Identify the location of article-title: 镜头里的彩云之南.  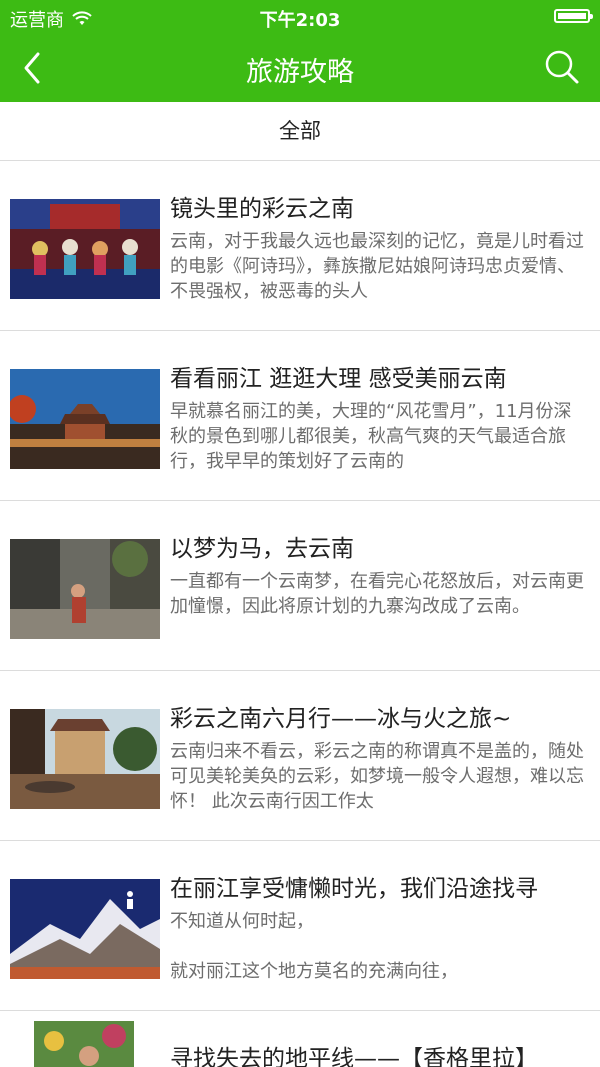
(262, 209).